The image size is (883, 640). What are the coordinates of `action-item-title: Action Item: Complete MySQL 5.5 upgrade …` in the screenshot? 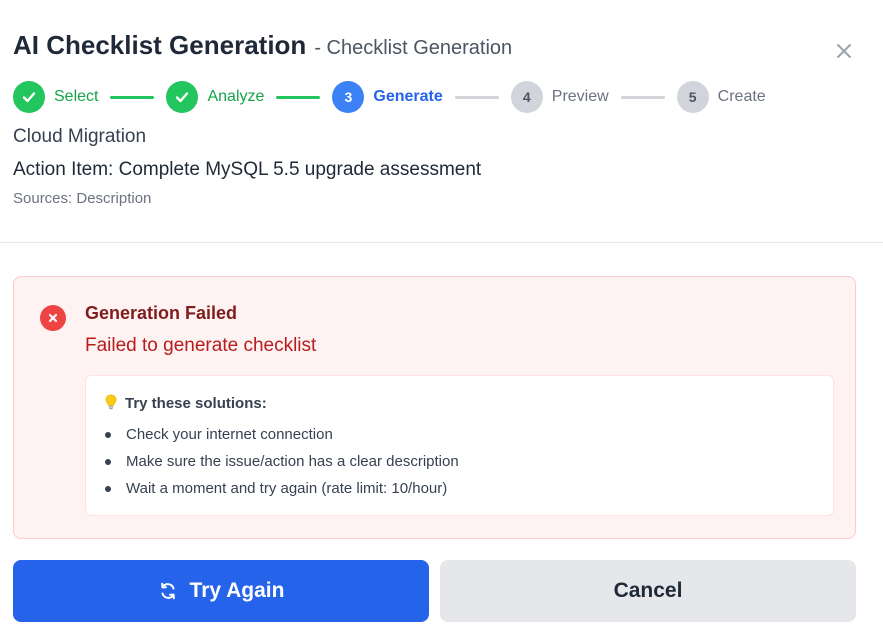 It's located at (247, 169).